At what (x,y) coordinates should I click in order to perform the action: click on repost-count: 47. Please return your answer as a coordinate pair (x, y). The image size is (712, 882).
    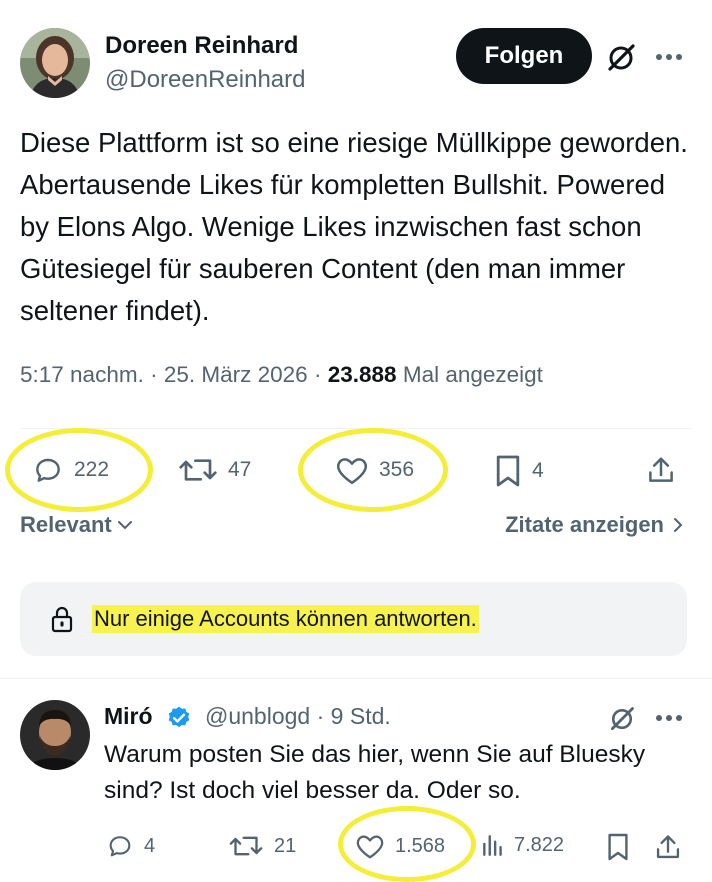
    Looking at the image, I should click on (240, 469).